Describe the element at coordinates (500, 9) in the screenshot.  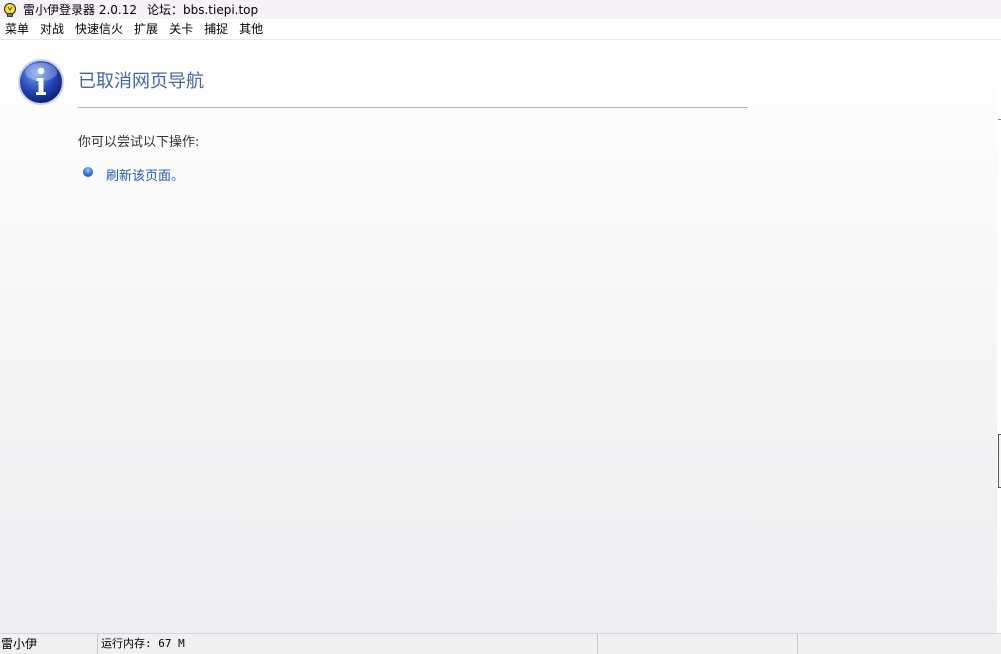
I see `title-bar: 雷小伊登录器 2.0.12 论坛：bbs.tiepi.top` at that location.